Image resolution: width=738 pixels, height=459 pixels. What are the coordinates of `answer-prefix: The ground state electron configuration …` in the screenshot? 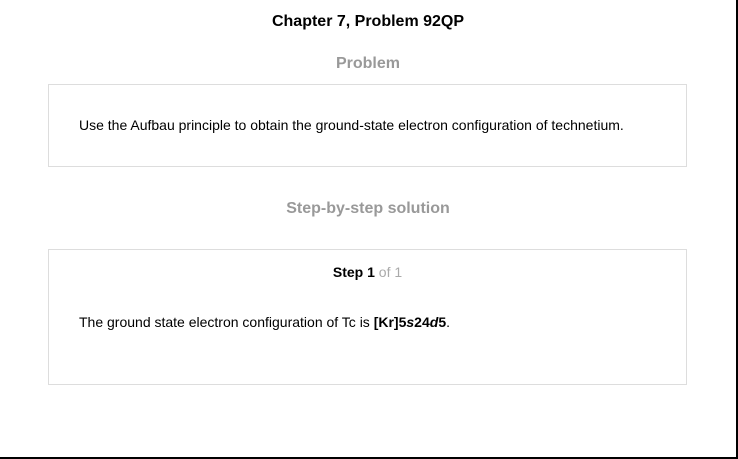 It's located at (226, 322).